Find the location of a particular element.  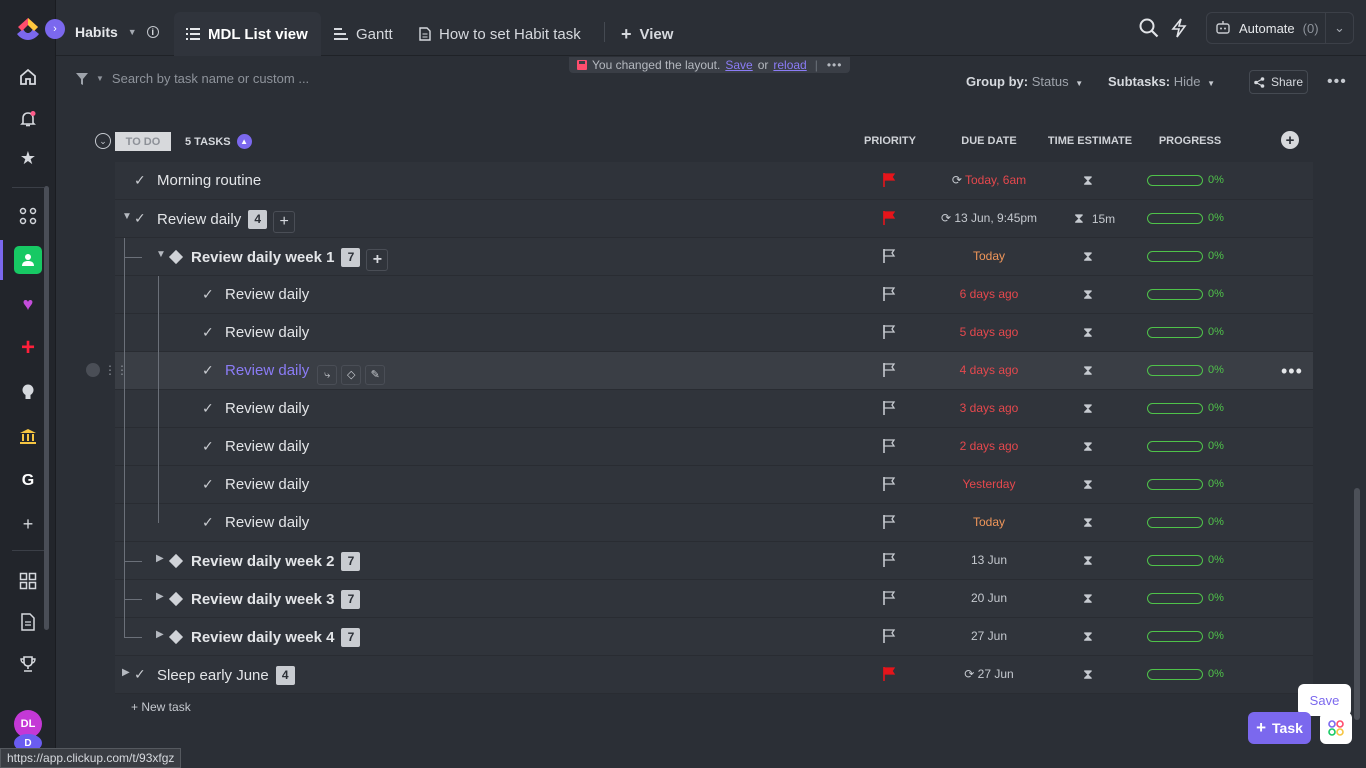

new-task-fab: + Task is located at coordinates (1279, 728).